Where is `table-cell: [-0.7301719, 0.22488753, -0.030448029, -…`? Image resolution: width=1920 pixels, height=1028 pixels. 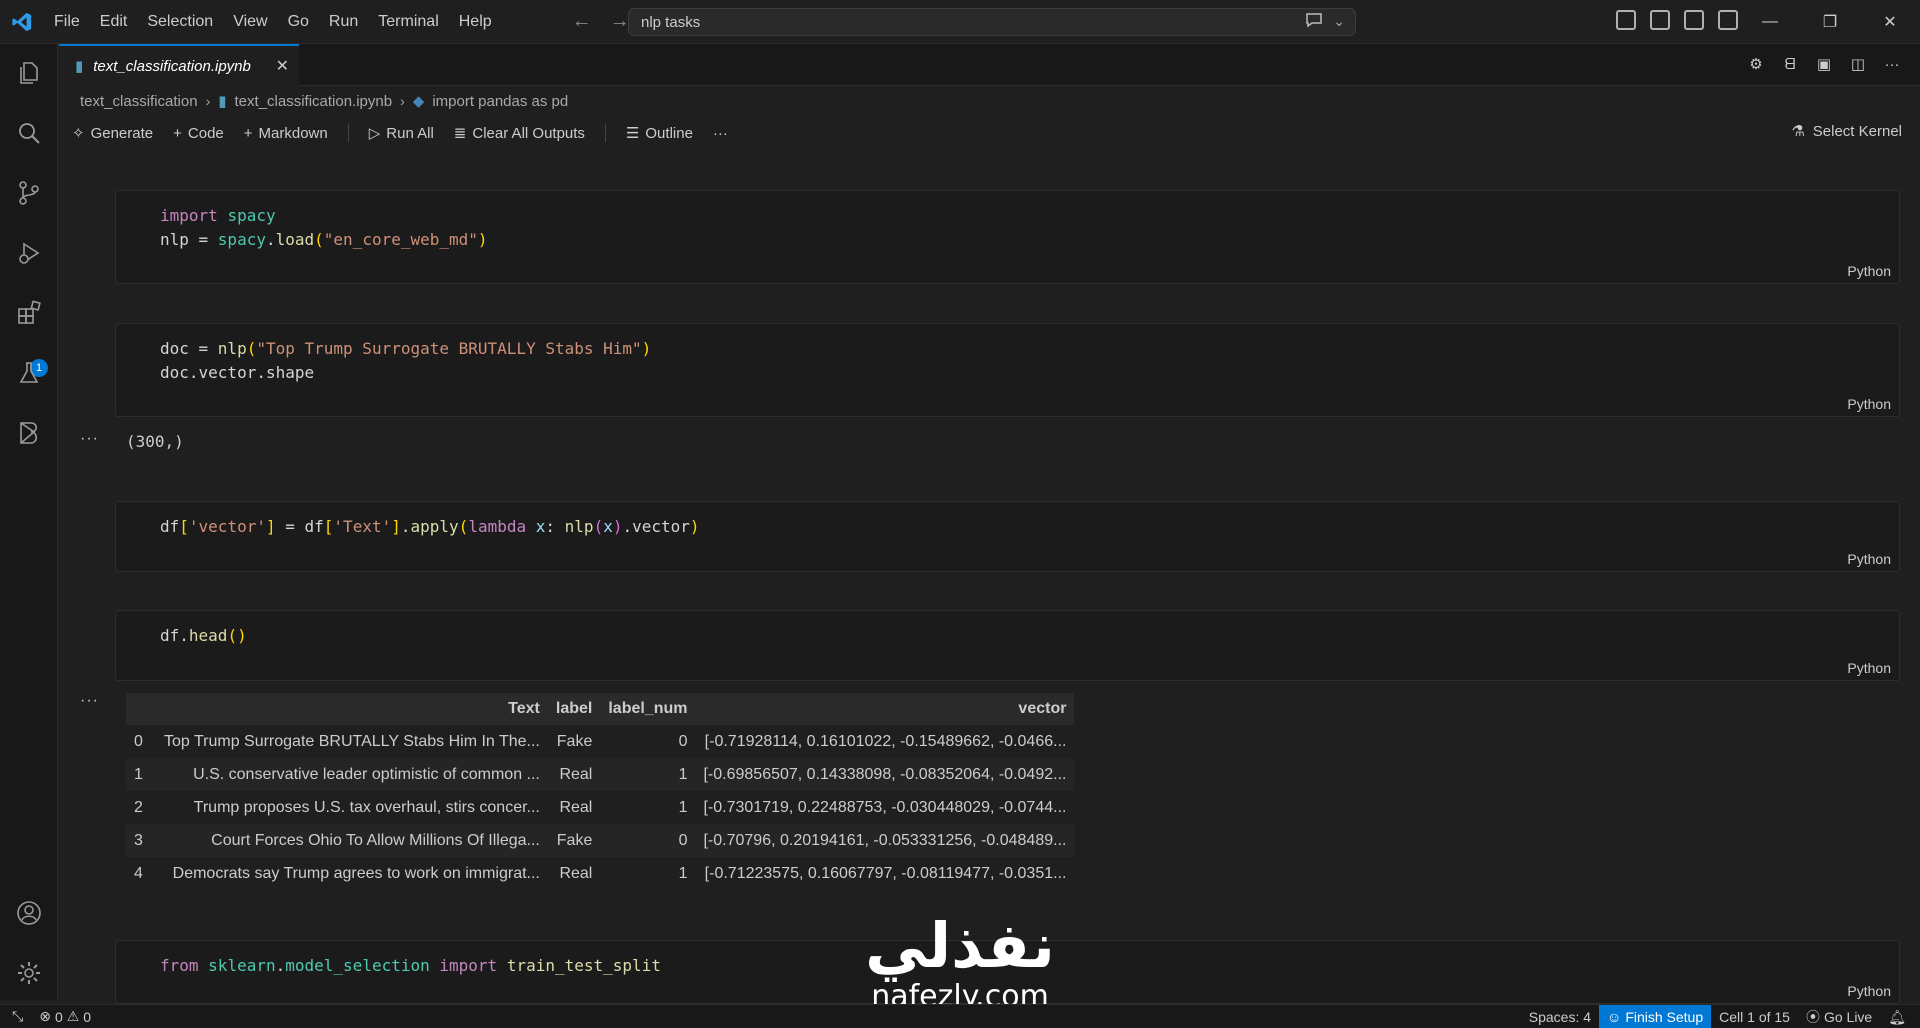 table-cell: [-0.7301719, 0.22488753, -0.030448029, -… is located at coordinates (885, 807).